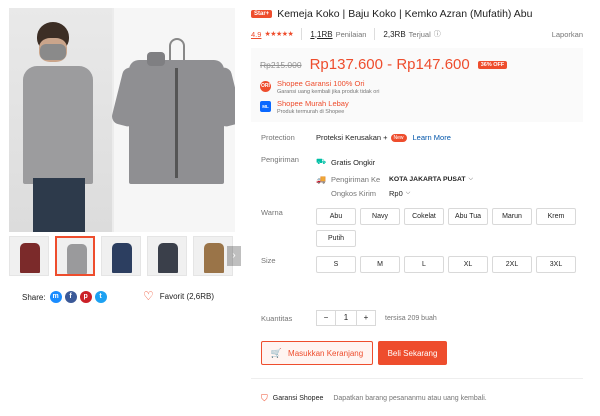 The height and width of the screenshot is (416, 600). What do you see at coordinates (59, 205) in the screenshot?
I see `model-pants` at bounding box center [59, 205].